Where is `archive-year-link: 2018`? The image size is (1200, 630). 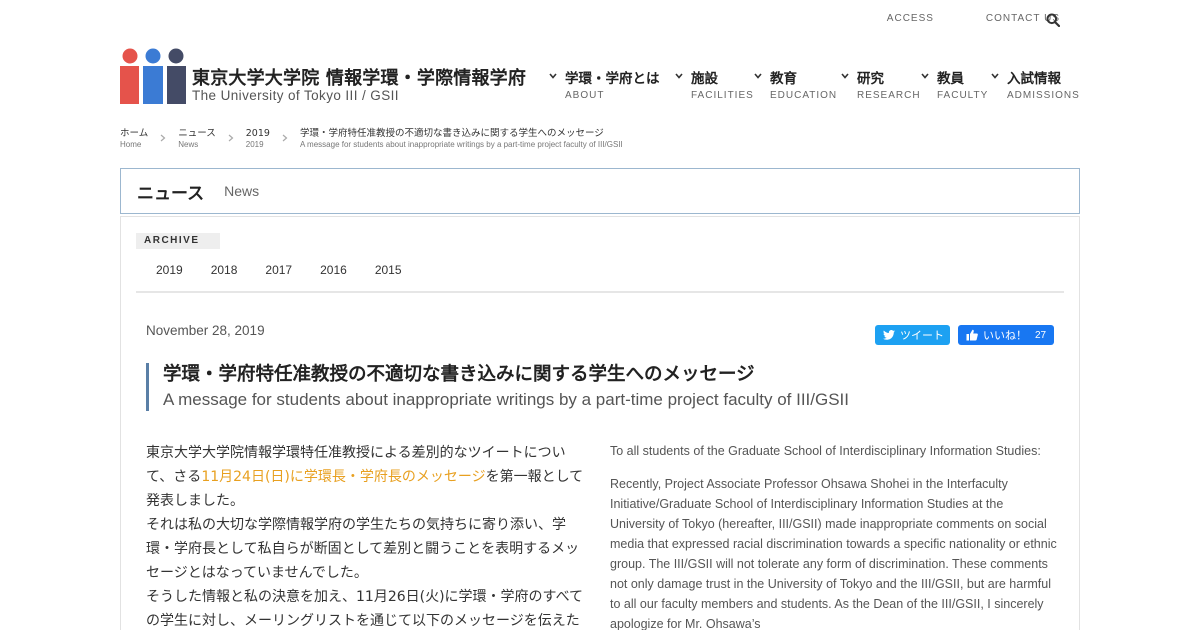 archive-year-link: 2018 is located at coordinates (224, 270).